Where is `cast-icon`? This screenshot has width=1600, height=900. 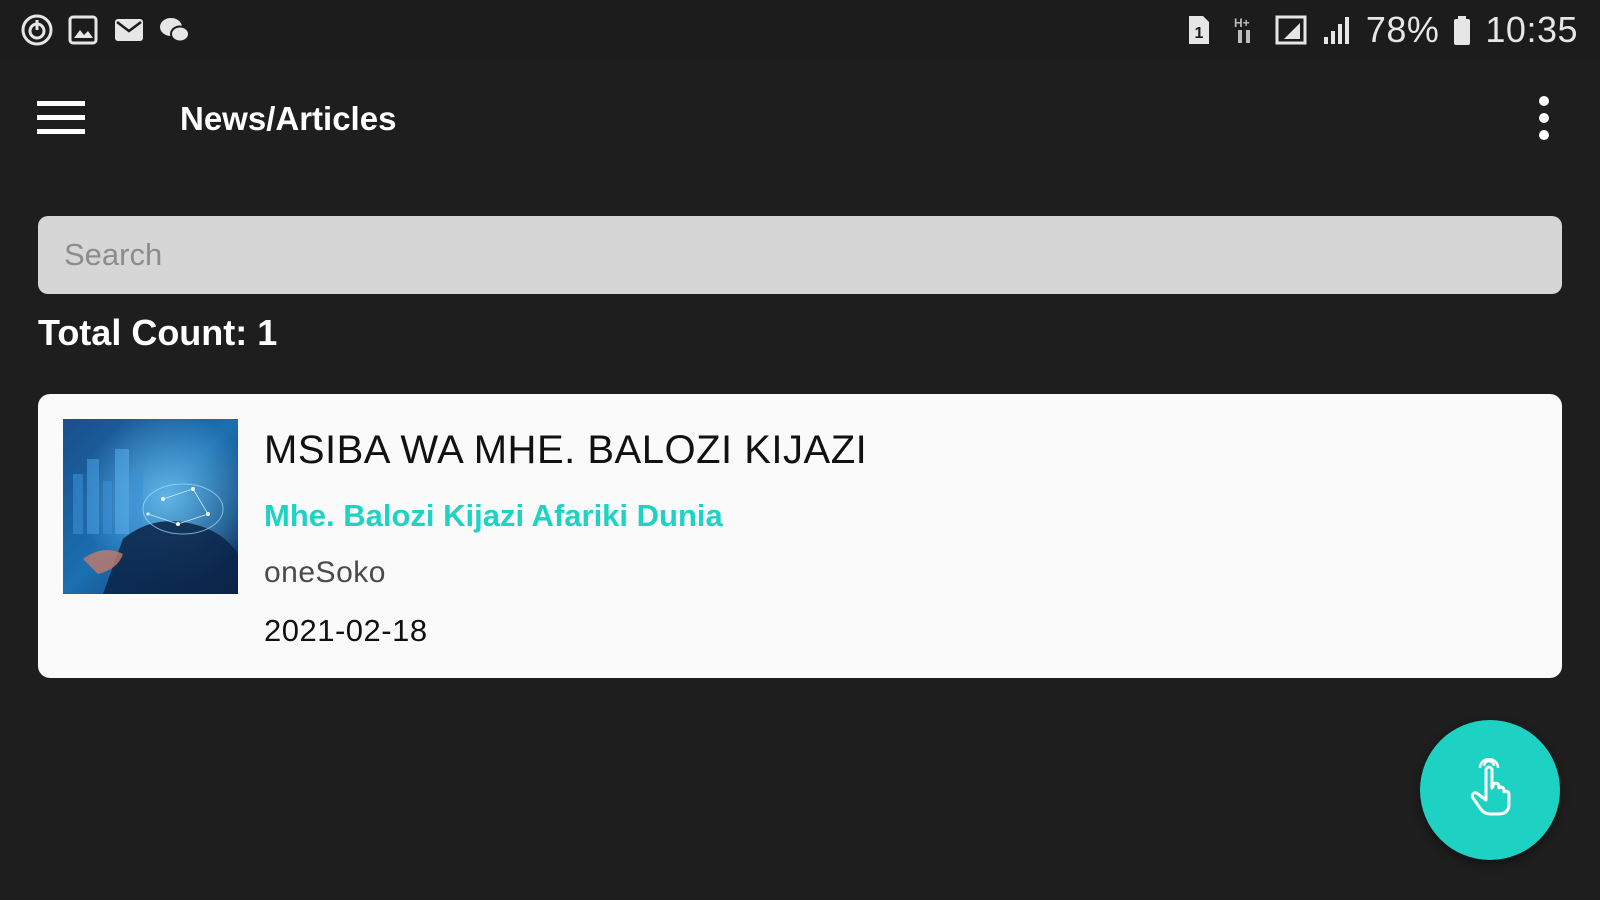
cast-icon is located at coordinates (1291, 30).